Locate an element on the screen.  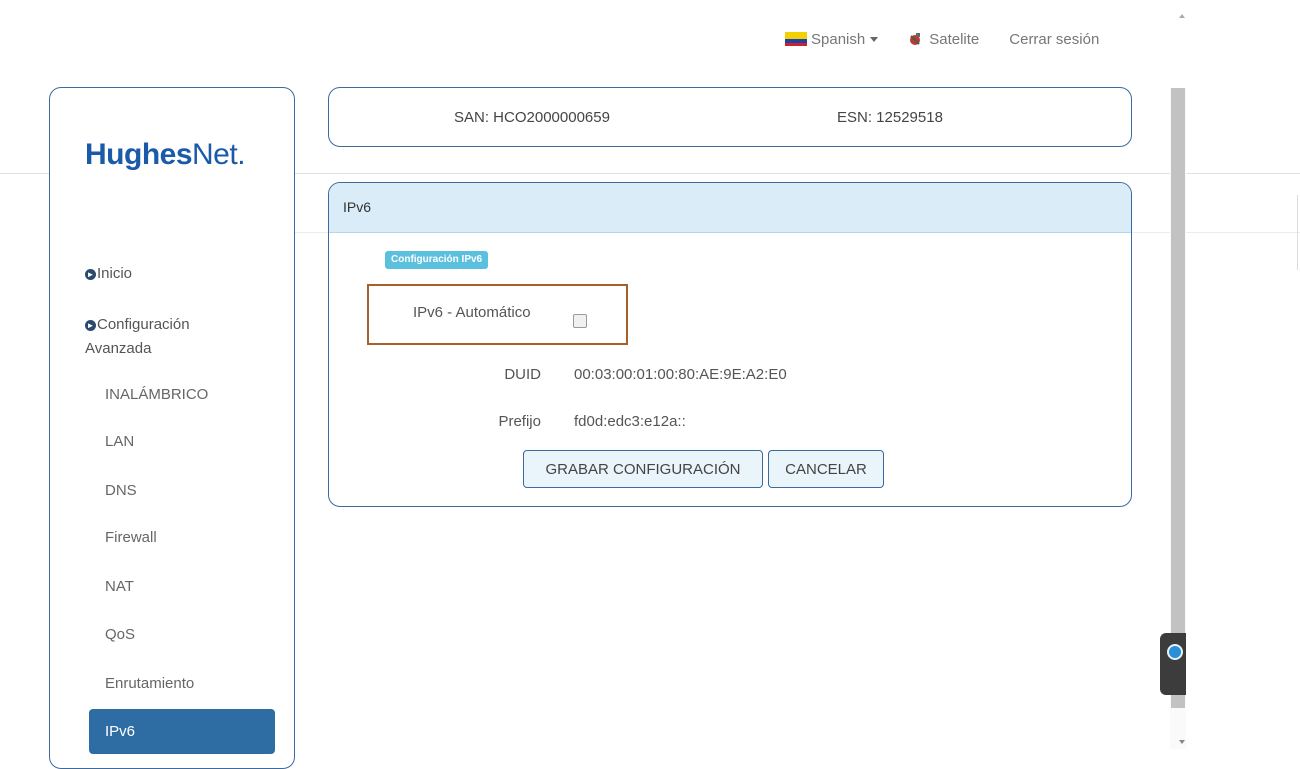
scrollbar-thumb is located at coordinates (1178, 398).